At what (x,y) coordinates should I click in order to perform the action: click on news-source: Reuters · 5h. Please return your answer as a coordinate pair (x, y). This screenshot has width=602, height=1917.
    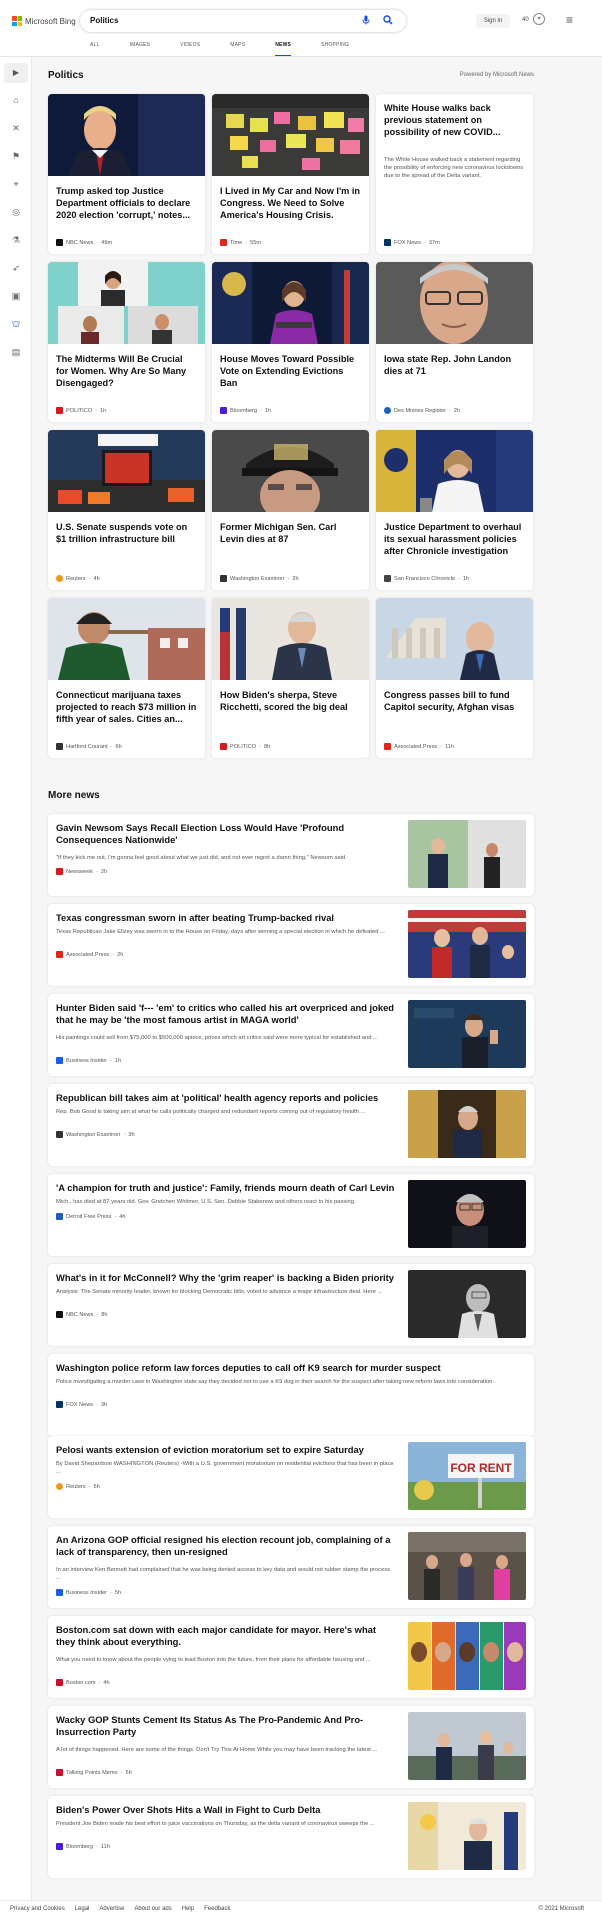
    Looking at the image, I should click on (78, 1486).